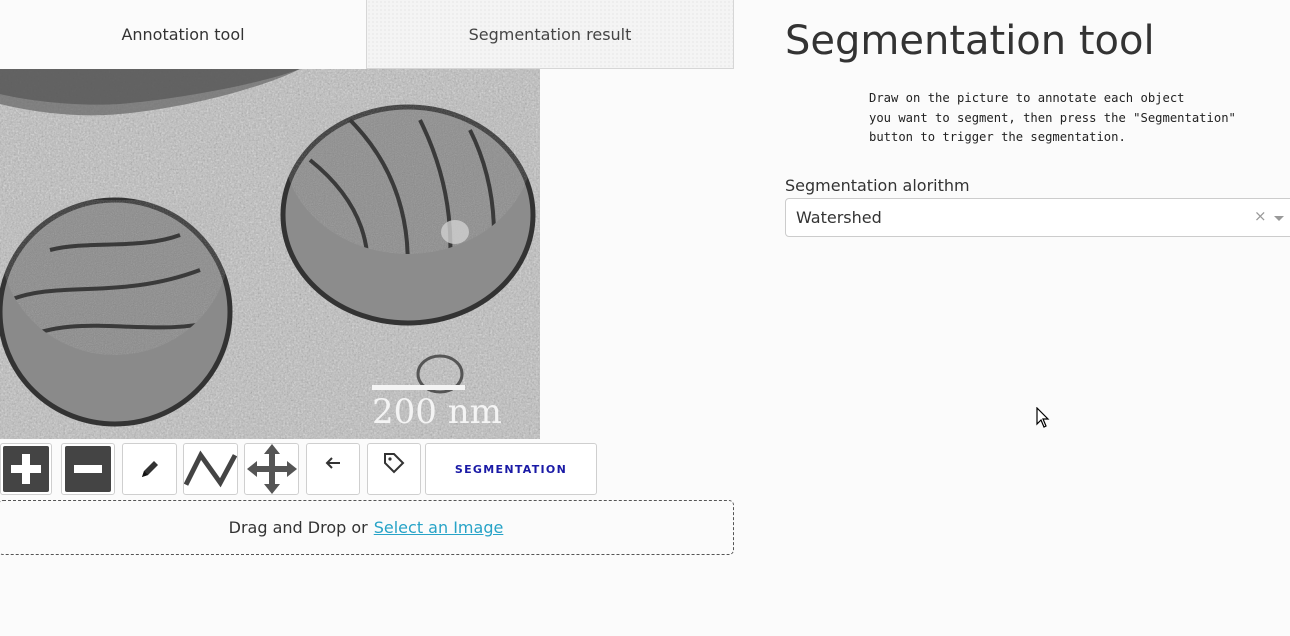 This screenshot has width=1290, height=636. What do you see at coordinates (1260, 216) in the screenshot?
I see `clear-icon: ×` at bounding box center [1260, 216].